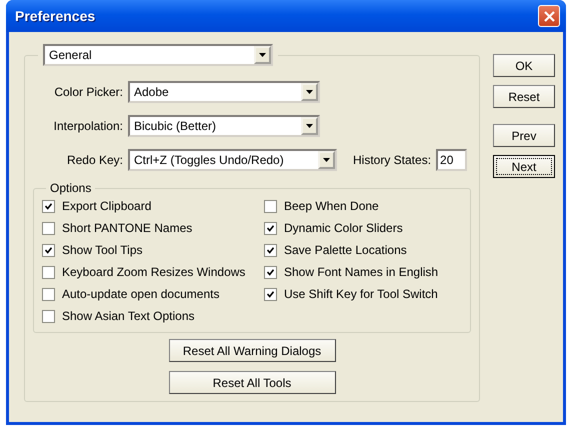 This screenshot has width=572, height=434. Describe the element at coordinates (452, 160) in the screenshot. I see `history-states-field: 20` at that location.